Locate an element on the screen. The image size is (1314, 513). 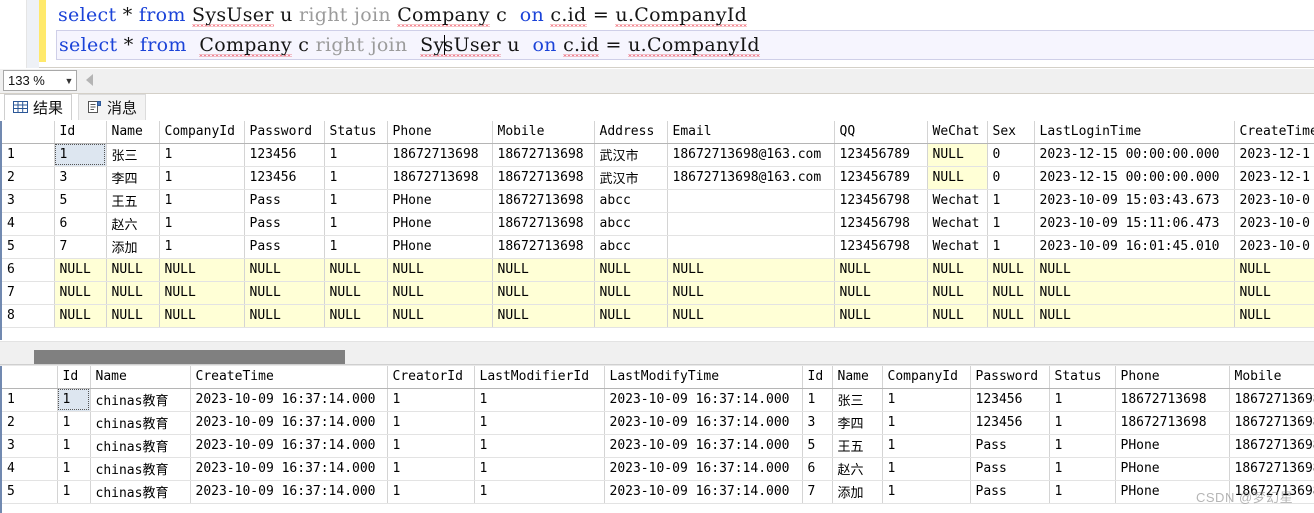
table-cell: 123456789 is located at coordinates (881, 178).